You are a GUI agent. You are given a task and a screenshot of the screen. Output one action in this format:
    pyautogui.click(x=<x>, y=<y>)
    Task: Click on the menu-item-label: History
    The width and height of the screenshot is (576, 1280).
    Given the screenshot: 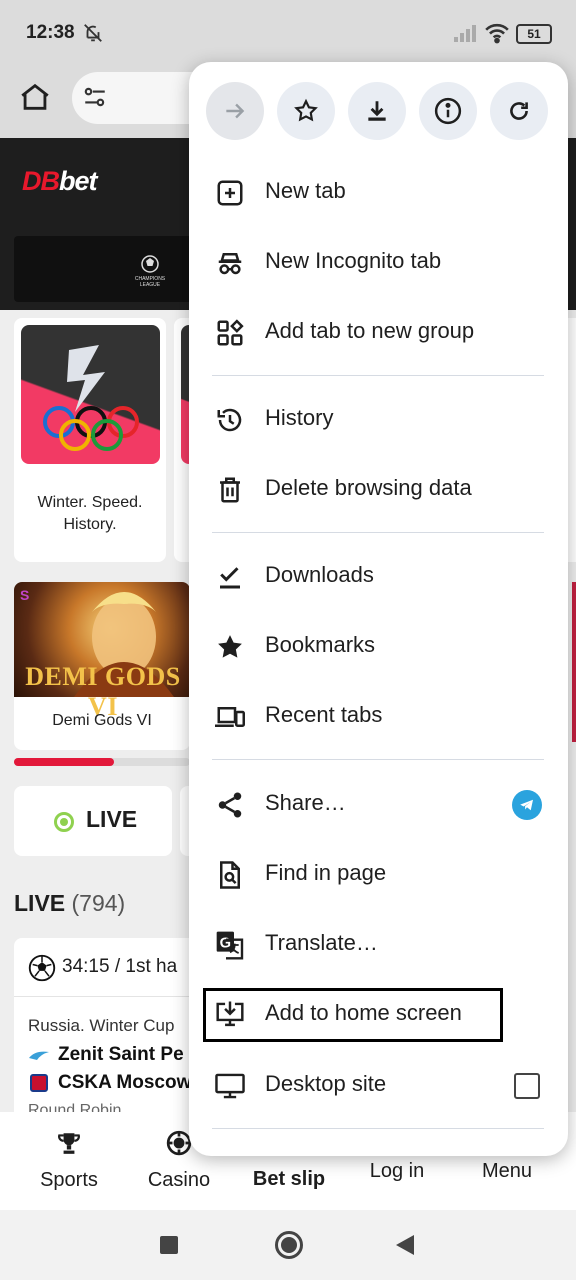 What is the action you would take?
    pyautogui.click(x=299, y=417)
    